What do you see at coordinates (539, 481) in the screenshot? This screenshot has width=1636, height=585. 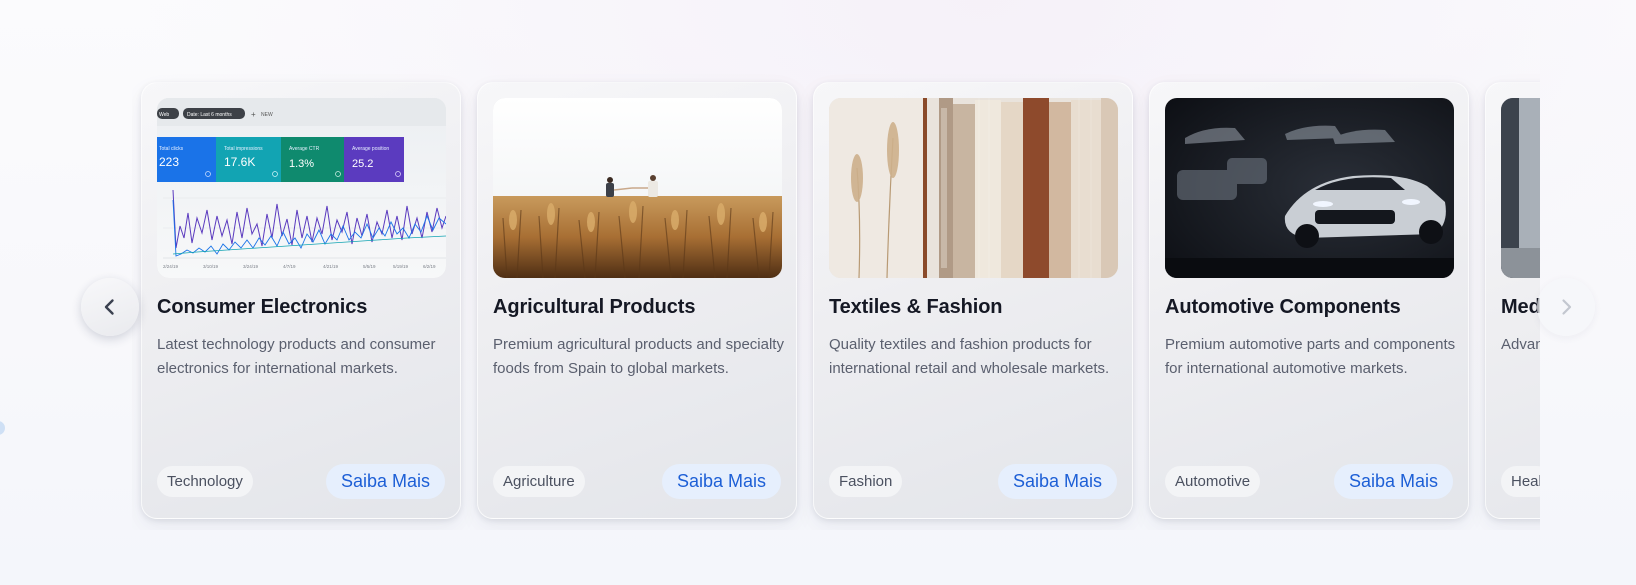 I see `category-badge: Agriculture` at bounding box center [539, 481].